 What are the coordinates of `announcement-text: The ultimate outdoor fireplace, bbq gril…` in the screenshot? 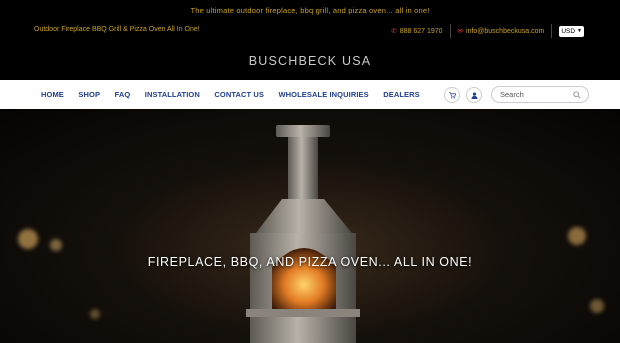 It's located at (310, 10).